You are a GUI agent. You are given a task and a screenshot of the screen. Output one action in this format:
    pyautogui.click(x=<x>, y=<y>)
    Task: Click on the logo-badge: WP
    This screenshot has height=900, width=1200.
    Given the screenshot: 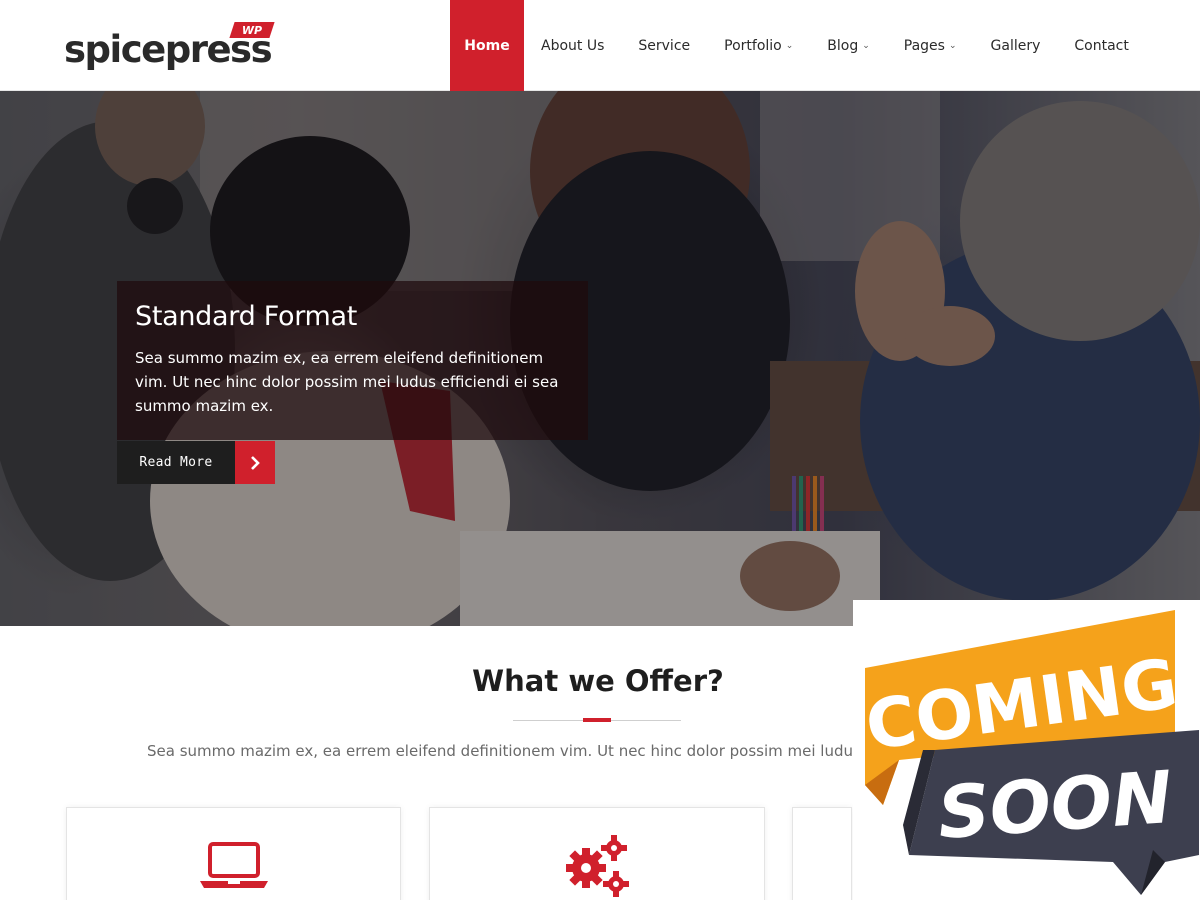 What is the action you would take?
    pyautogui.click(x=252, y=30)
    